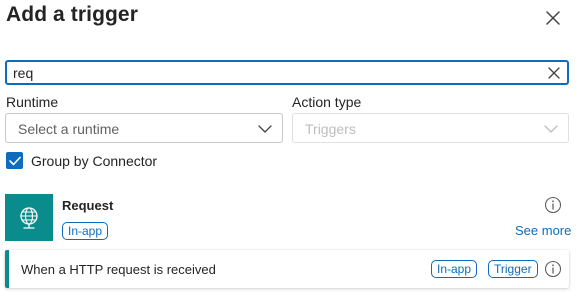 The height and width of the screenshot is (293, 583). I want to click on runtime-dropdown: Select a runtime, so click(144, 128).